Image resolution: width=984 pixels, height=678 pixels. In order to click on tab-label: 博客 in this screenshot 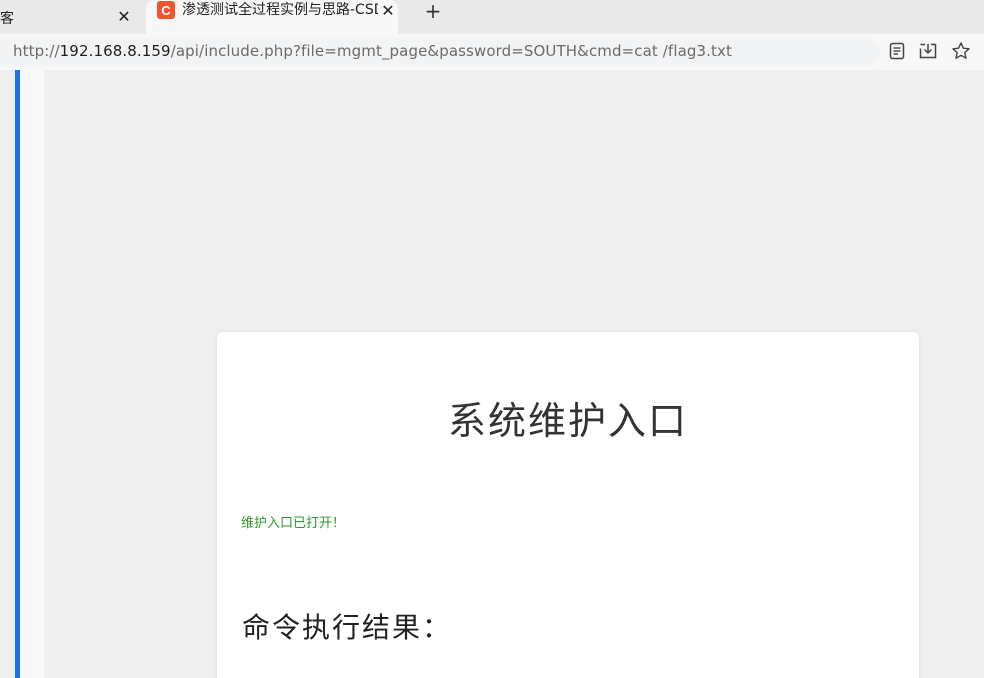, I will do `click(7, 19)`.